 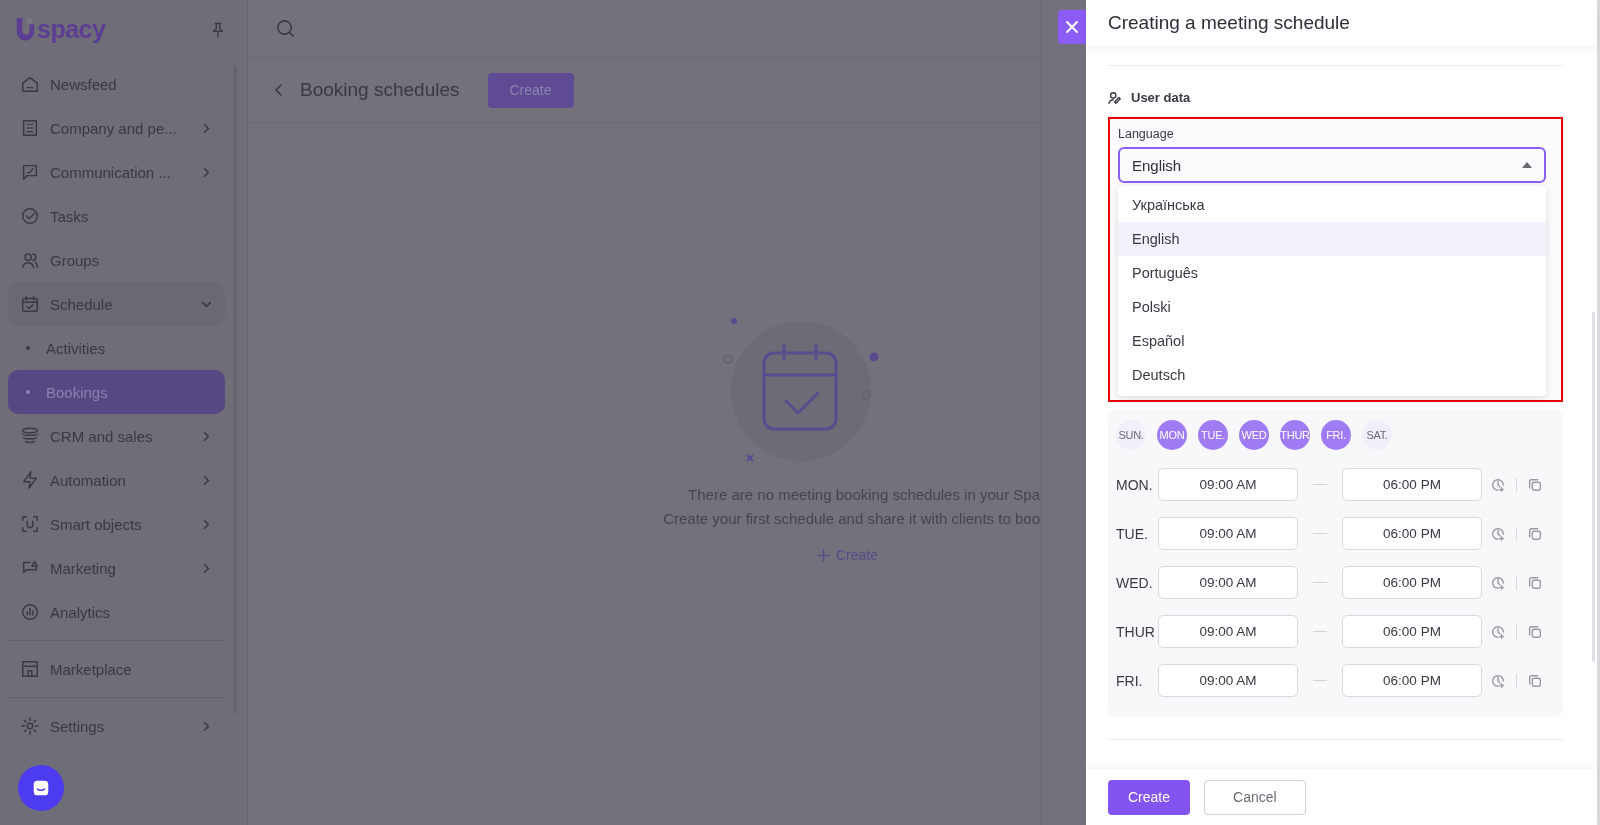 What do you see at coordinates (1136, 631) in the screenshot?
I see `day-label: THUR` at bounding box center [1136, 631].